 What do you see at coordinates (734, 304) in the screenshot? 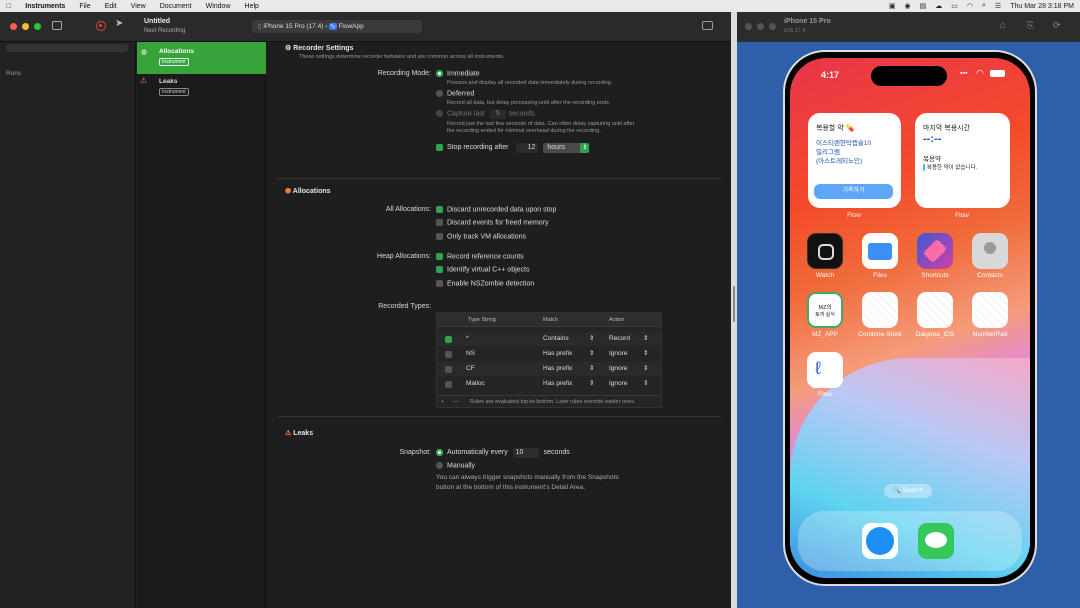
I see `resize-handle` at bounding box center [734, 304].